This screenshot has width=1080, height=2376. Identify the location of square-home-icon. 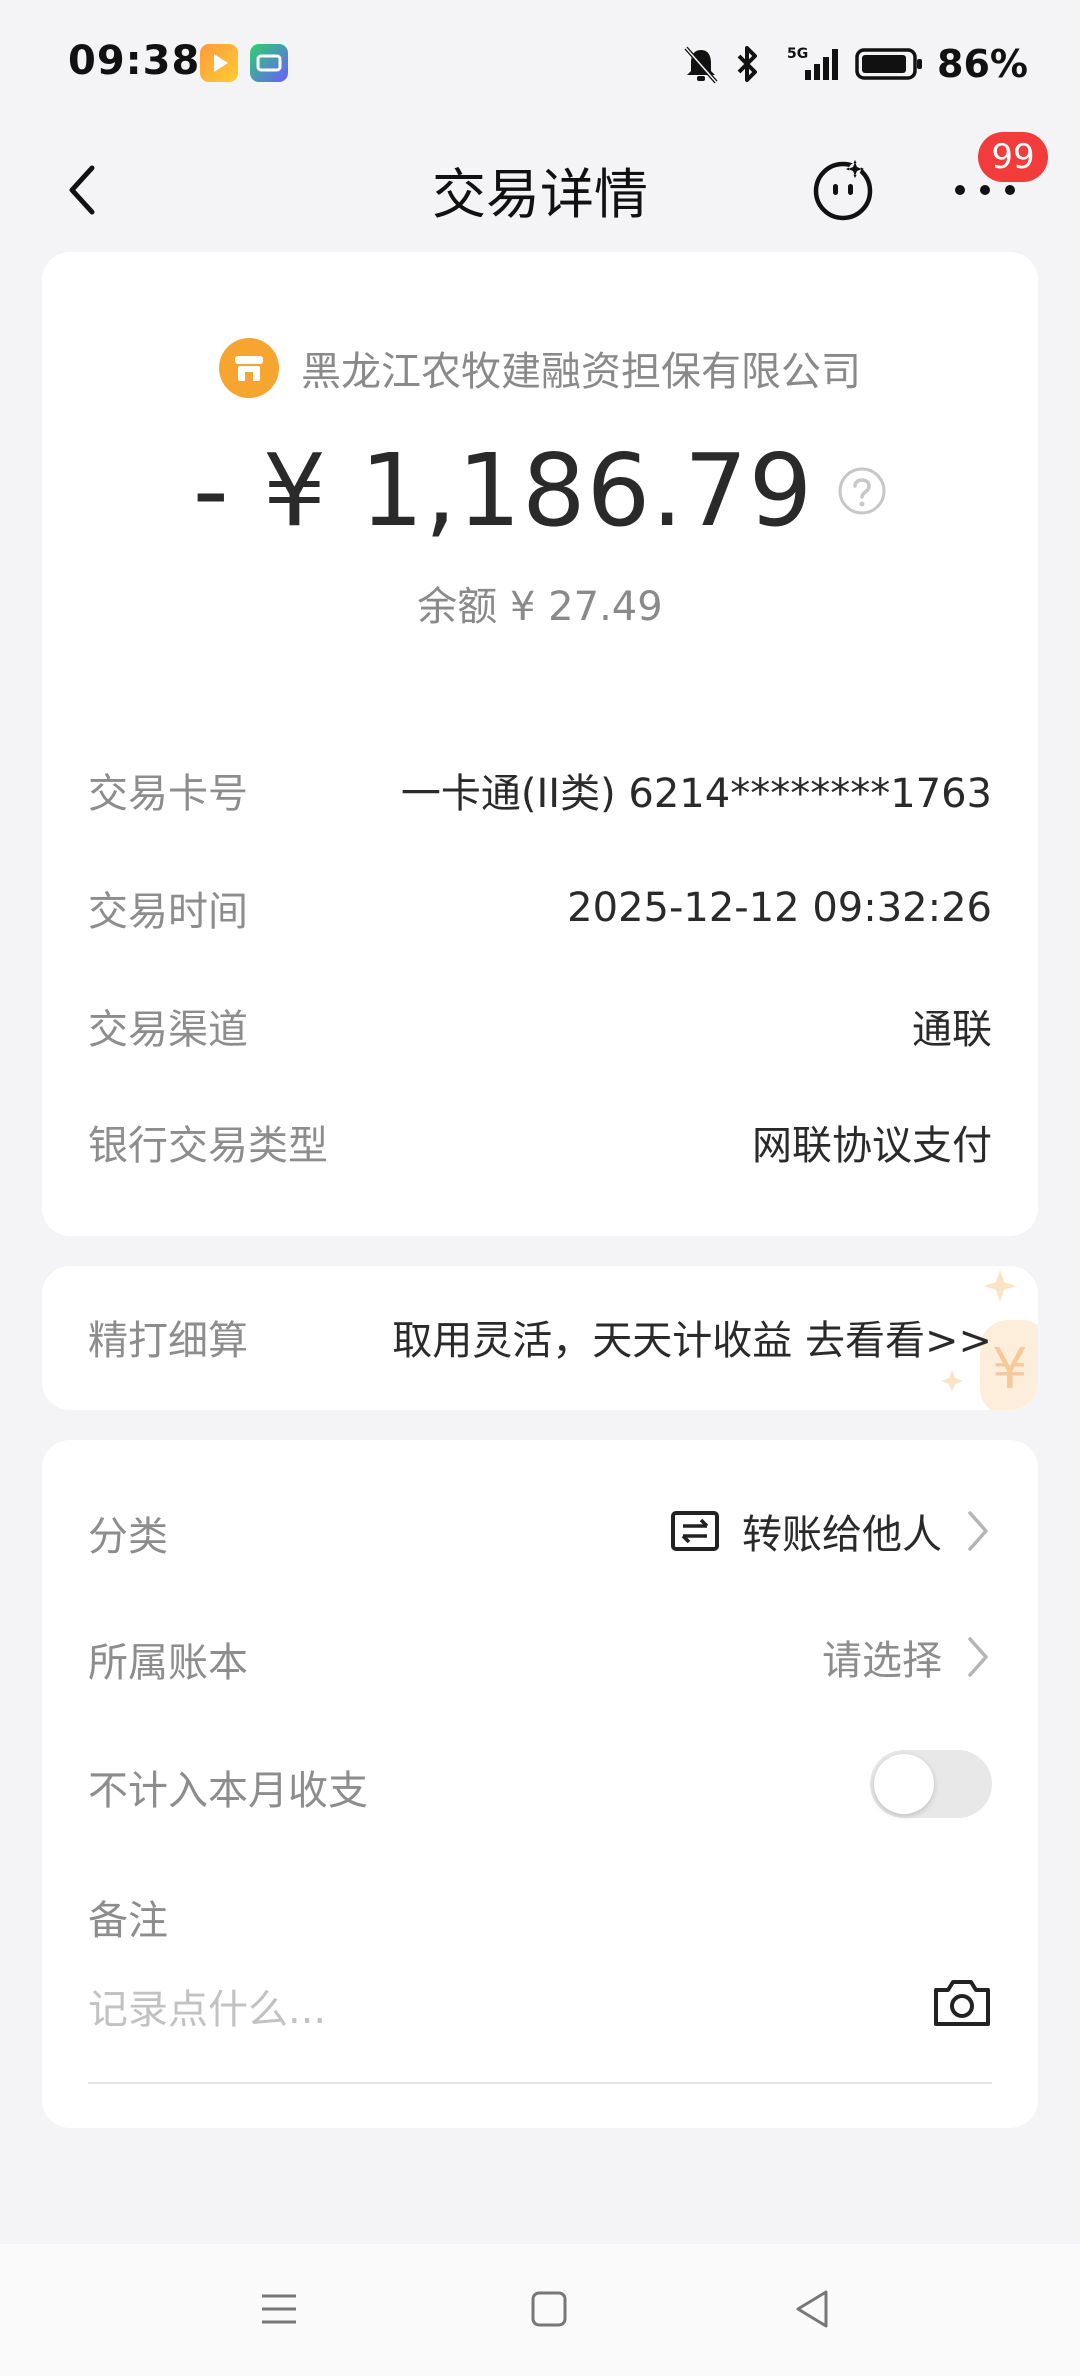
(549, 2309).